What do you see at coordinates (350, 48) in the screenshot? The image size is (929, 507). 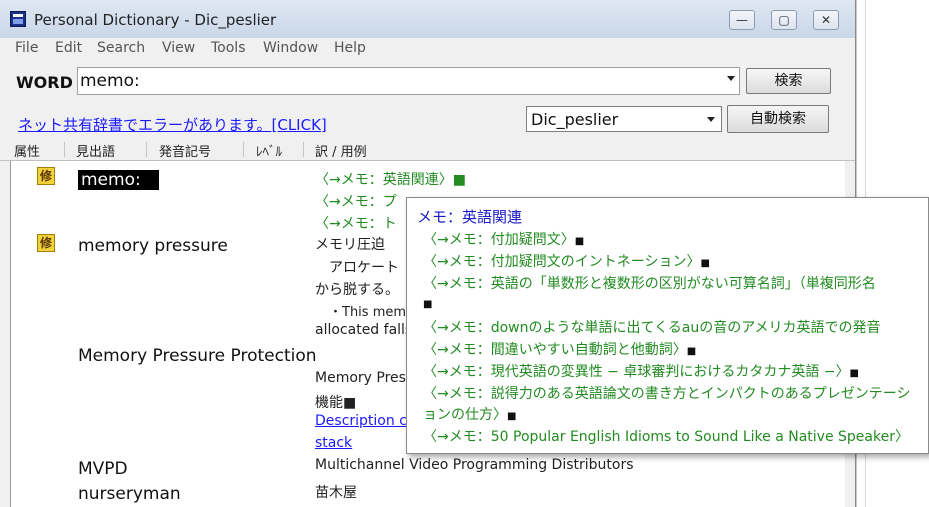 I see `menu-help: Help` at bounding box center [350, 48].